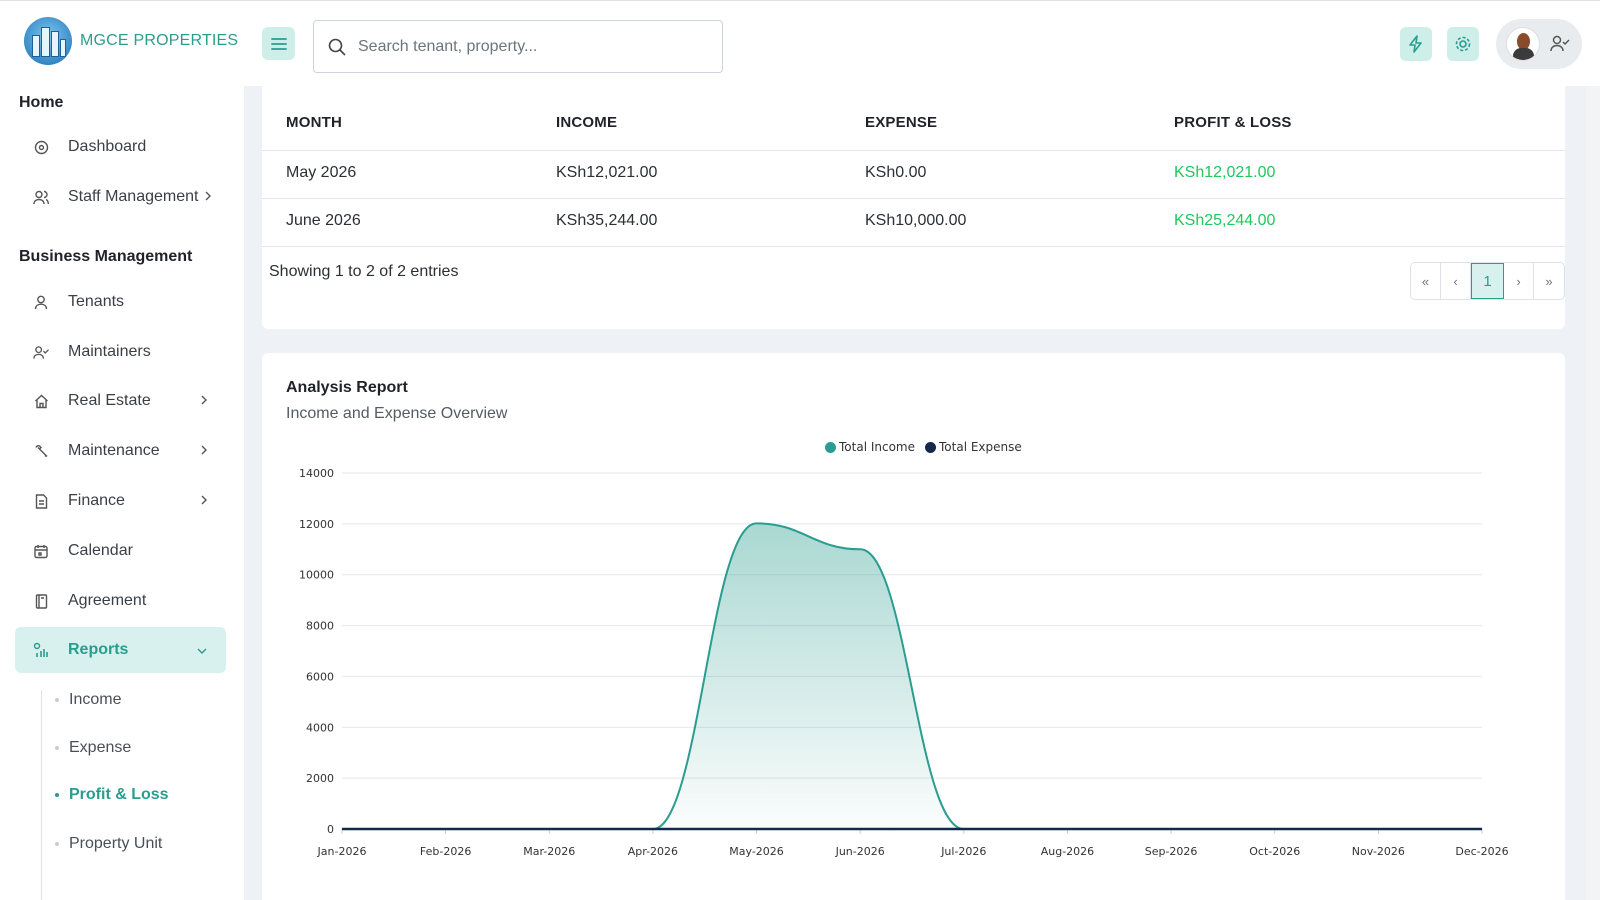  What do you see at coordinates (131, 41) in the screenshot?
I see `brand: MGCE PROPERTIES` at bounding box center [131, 41].